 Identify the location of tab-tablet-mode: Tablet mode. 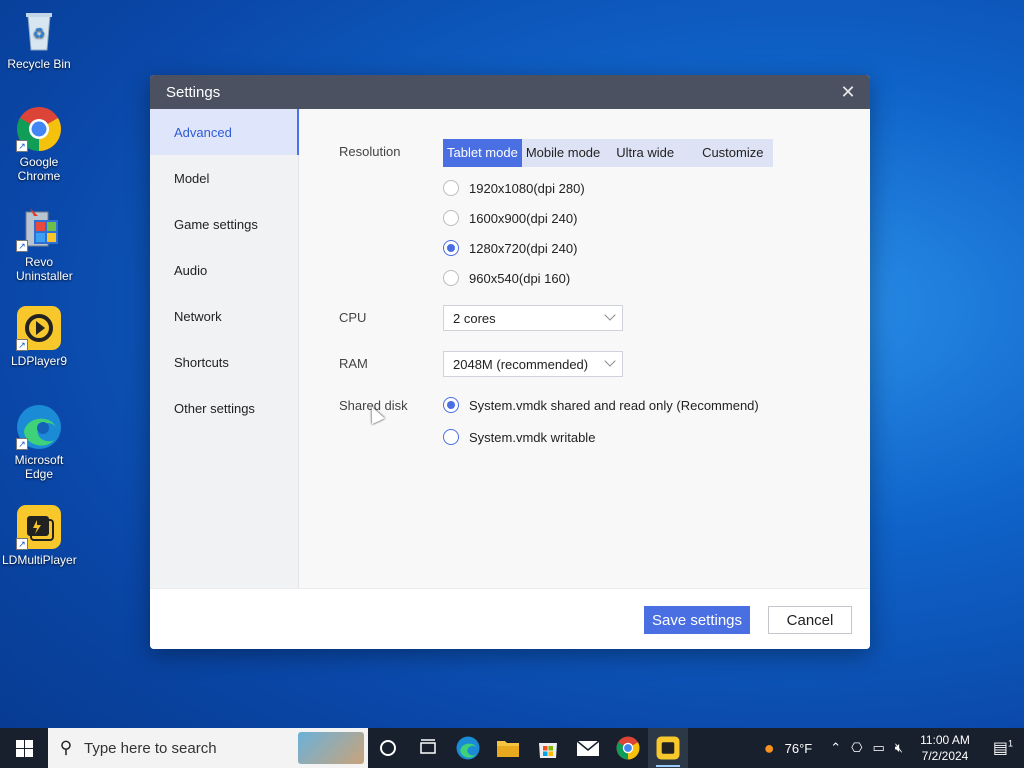
(482, 153).